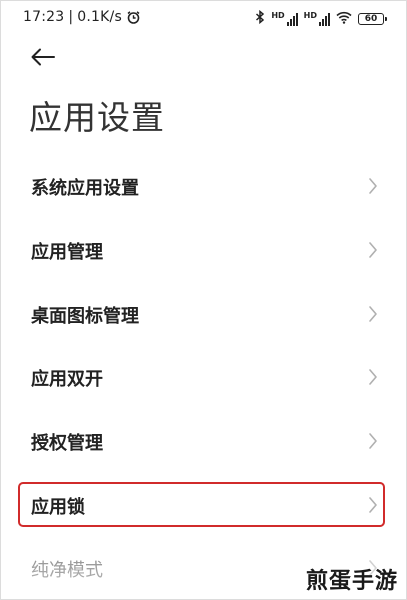 This screenshot has height=600, width=407. Describe the element at coordinates (97, 117) in the screenshot. I see `page-title: 应用设置` at that location.